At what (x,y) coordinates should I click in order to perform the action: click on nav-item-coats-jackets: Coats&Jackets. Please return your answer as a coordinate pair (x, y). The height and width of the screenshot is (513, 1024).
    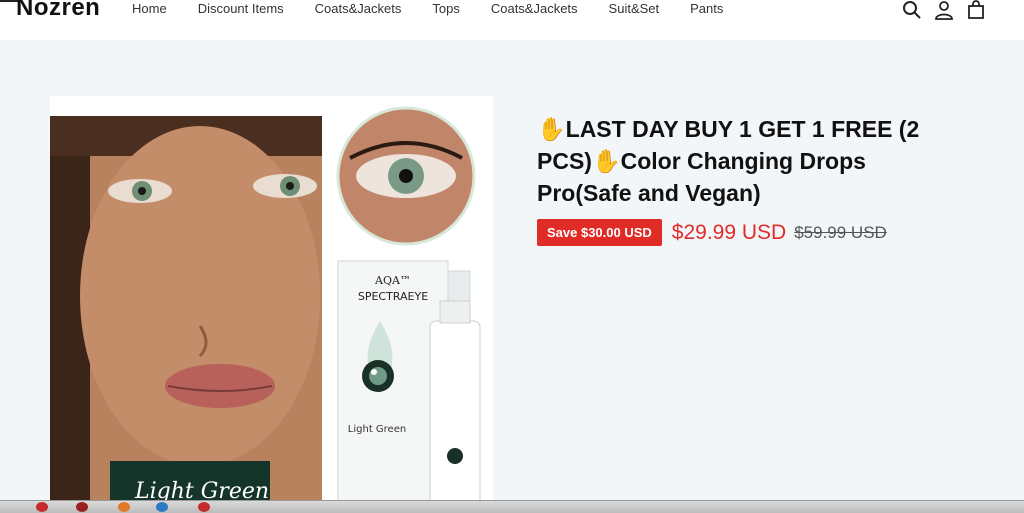
    Looking at the image, I should click on (358, 8).